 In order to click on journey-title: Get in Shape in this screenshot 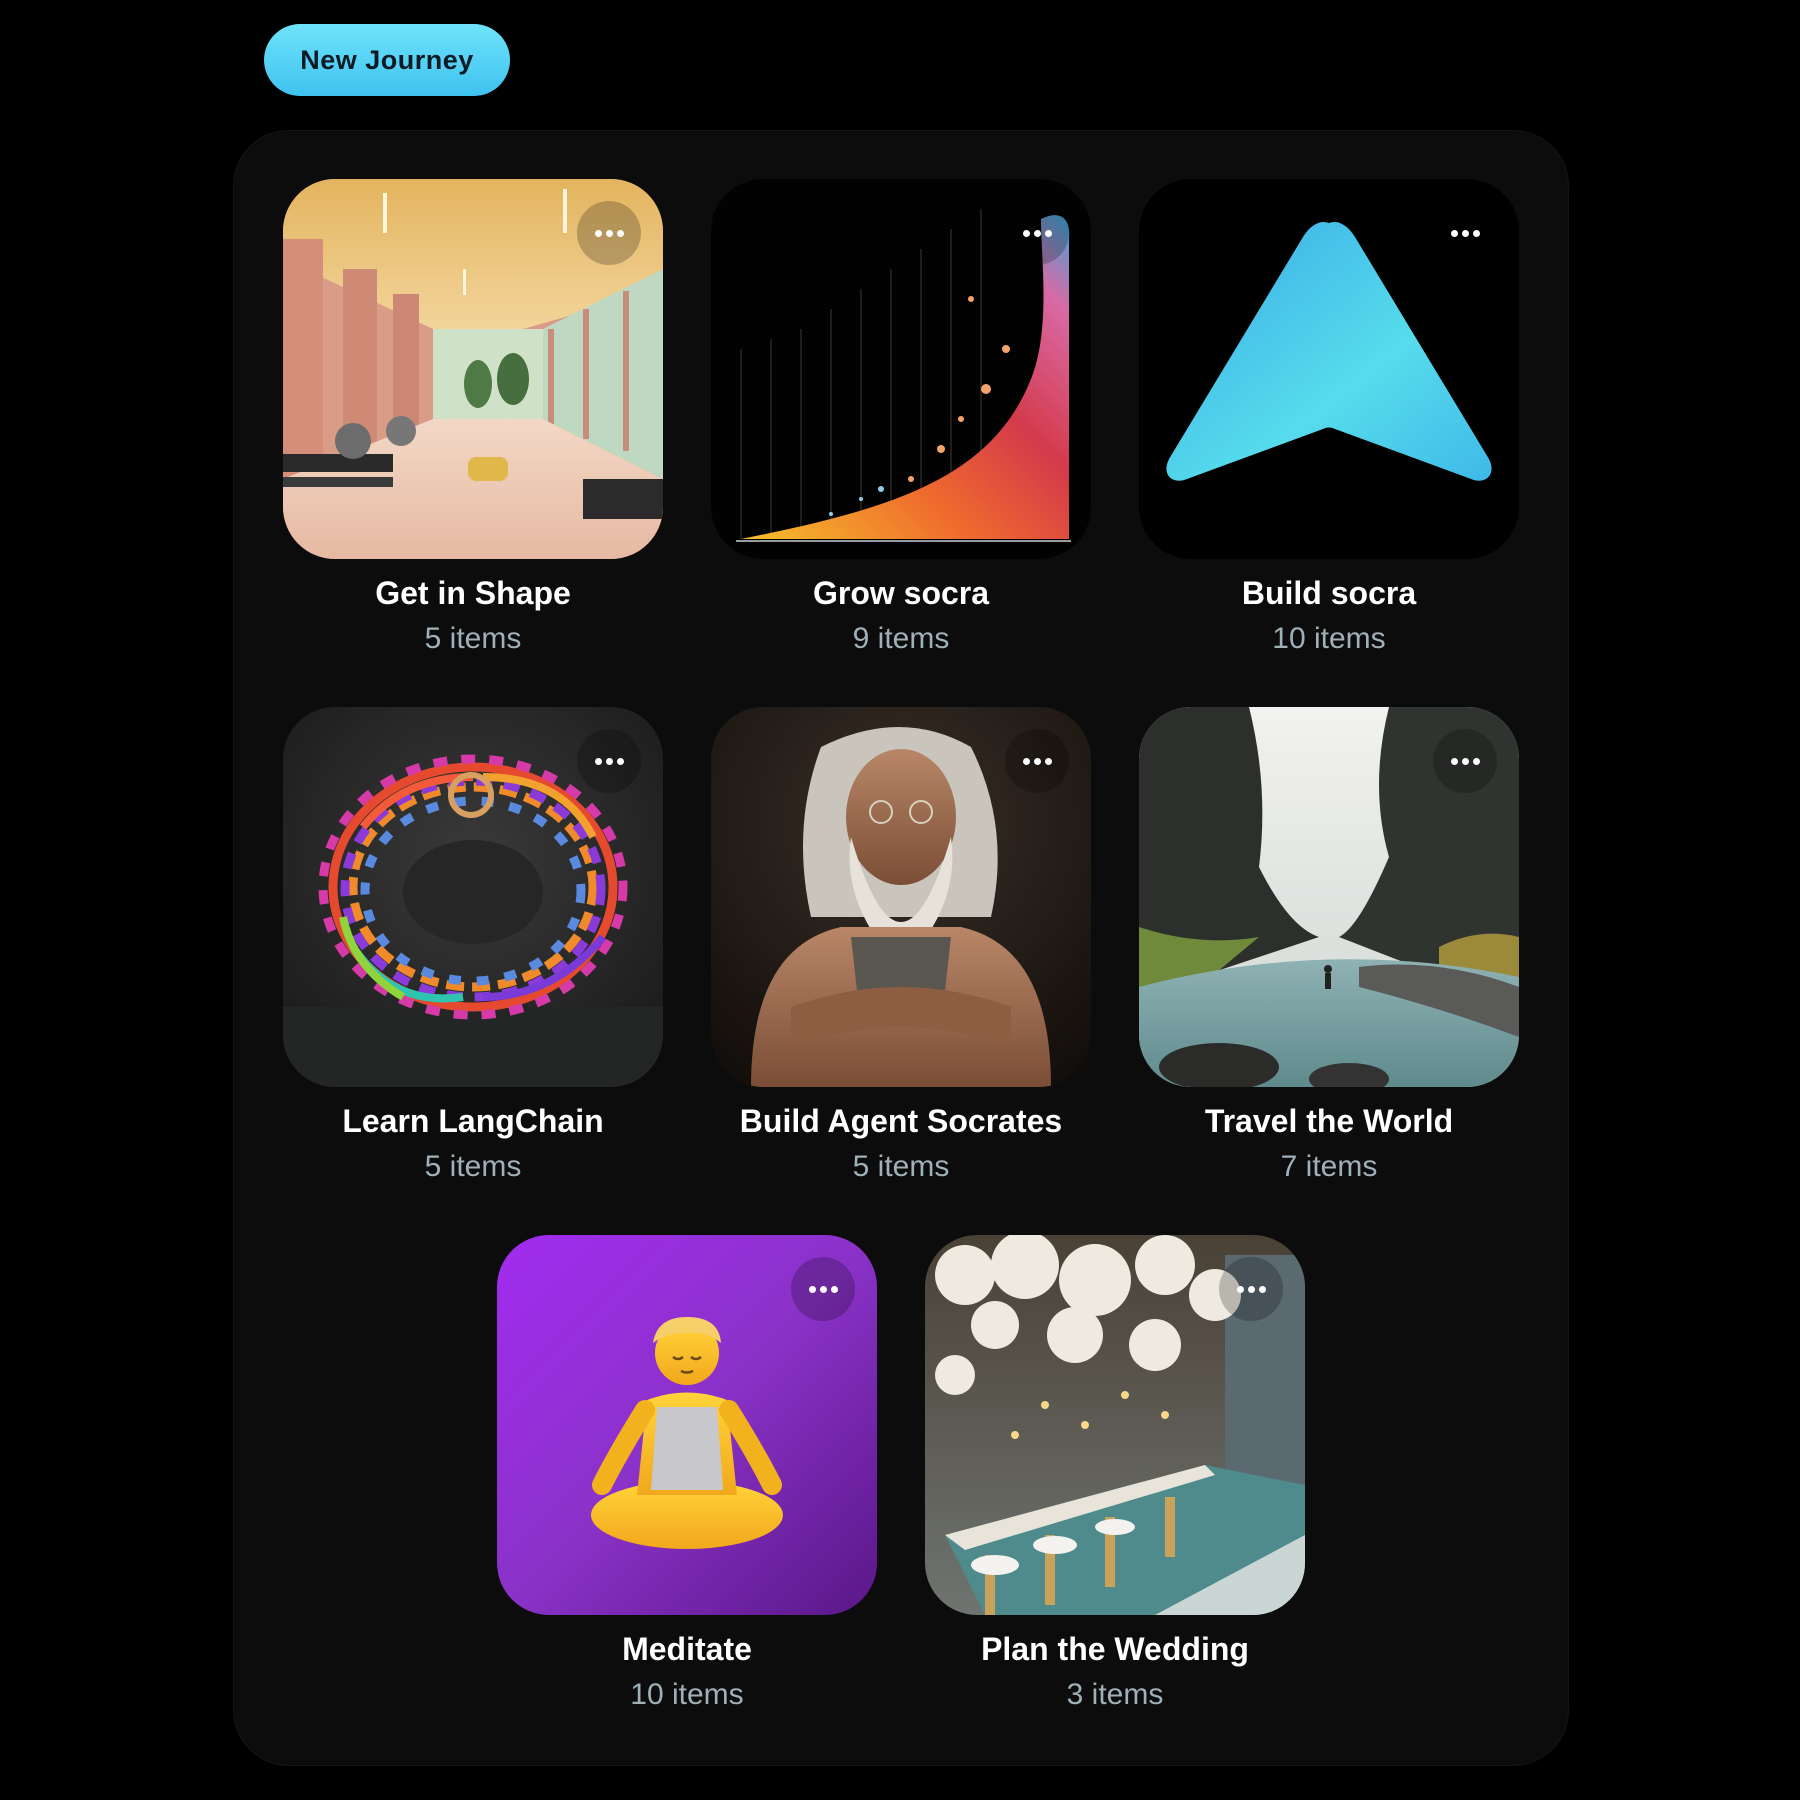, I will do `click(473, 593)`.